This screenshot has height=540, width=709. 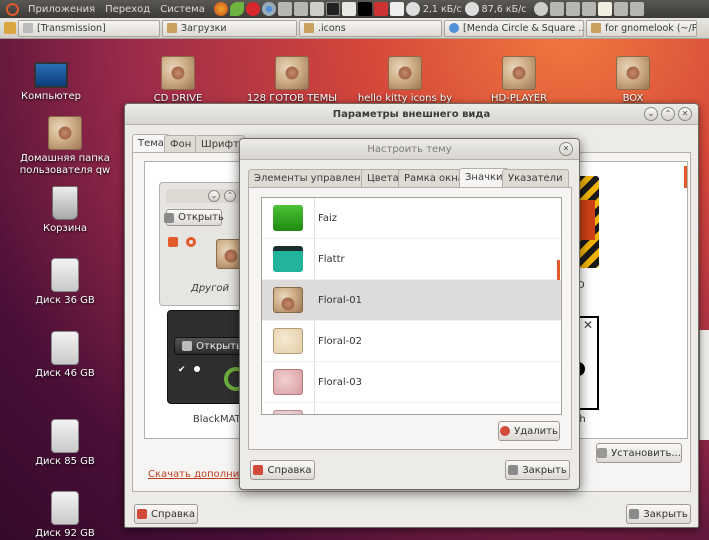 I want to click on task-icons-folder: .icons, so click(x=370, y=28).